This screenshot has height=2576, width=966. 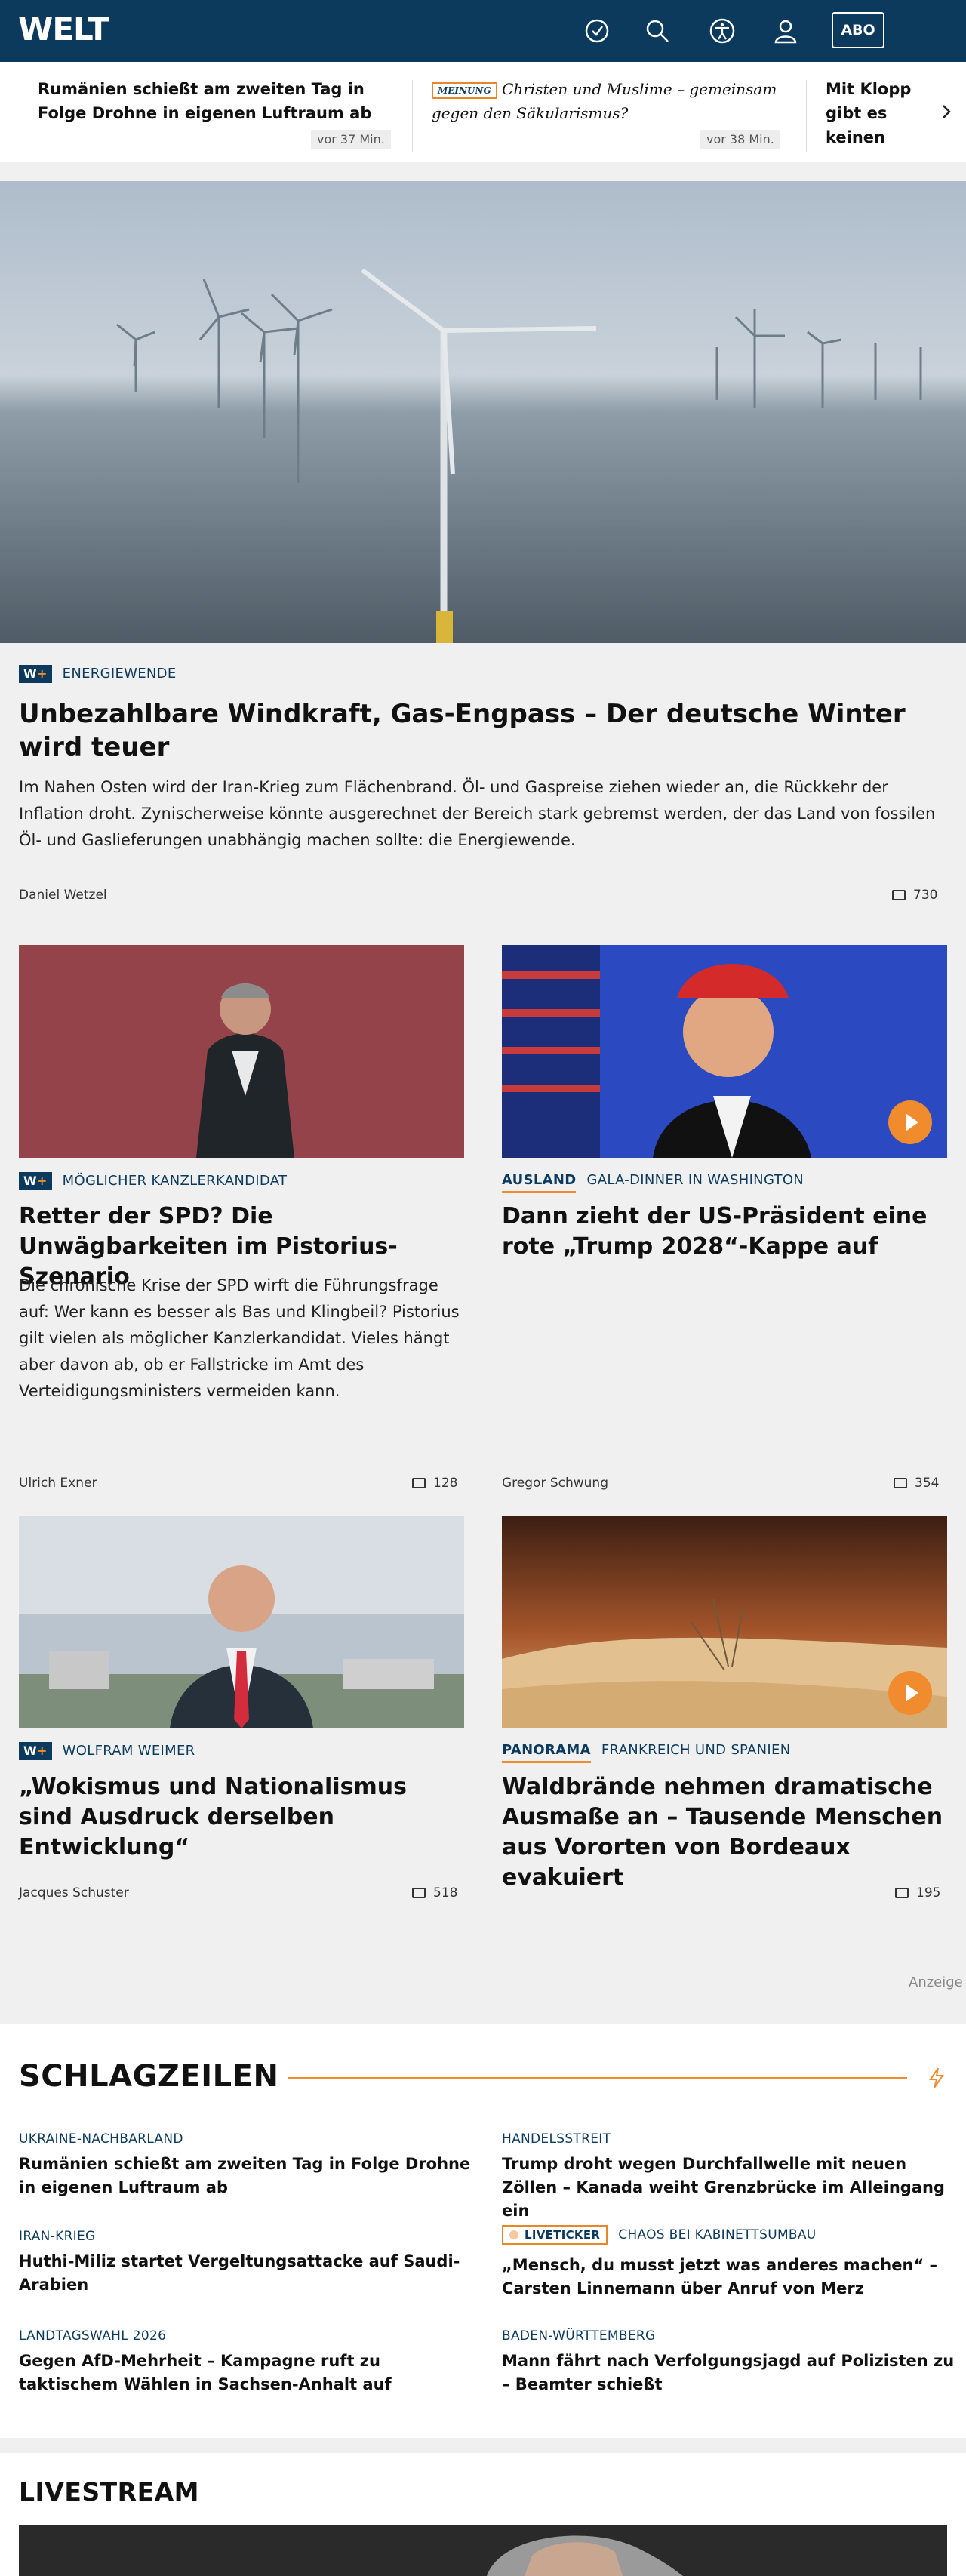 I want to click on abo-button: ABO, so click(x=858, y=30).